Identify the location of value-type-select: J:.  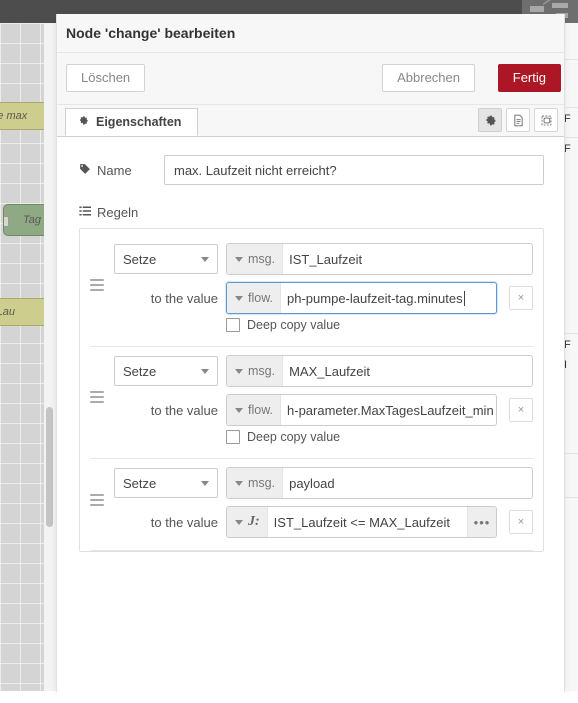
(247, 522).